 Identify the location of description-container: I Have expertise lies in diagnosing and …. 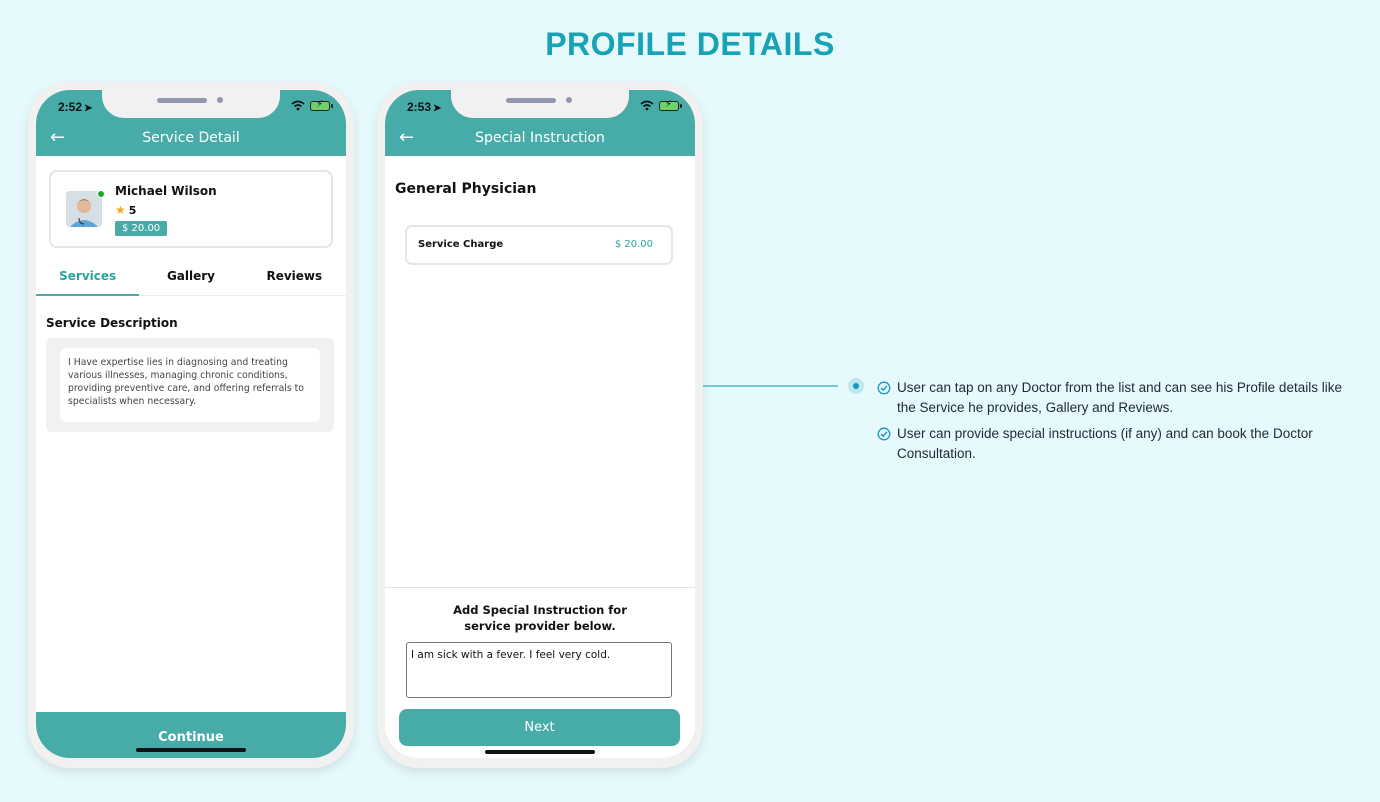
(190, 385).